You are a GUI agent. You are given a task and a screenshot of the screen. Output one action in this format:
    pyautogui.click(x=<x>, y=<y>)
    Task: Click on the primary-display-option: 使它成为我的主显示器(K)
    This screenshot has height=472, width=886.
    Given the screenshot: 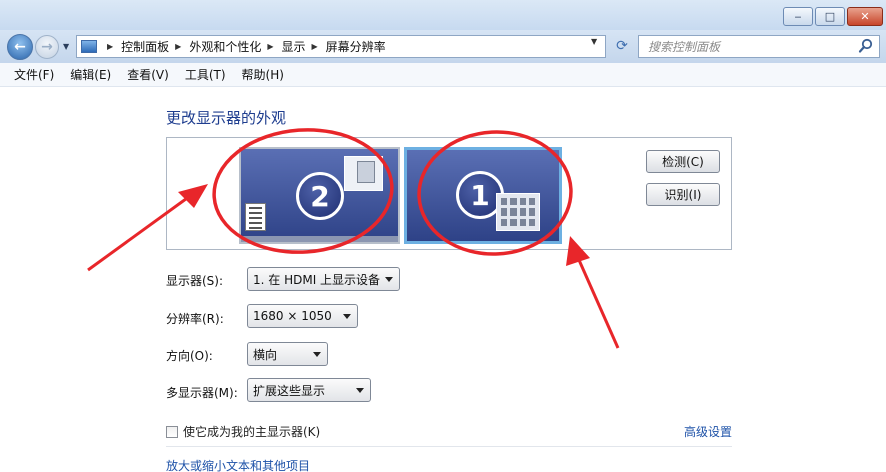 What is the action you would take?
    pyautogui.click(x=243, y=431)
    